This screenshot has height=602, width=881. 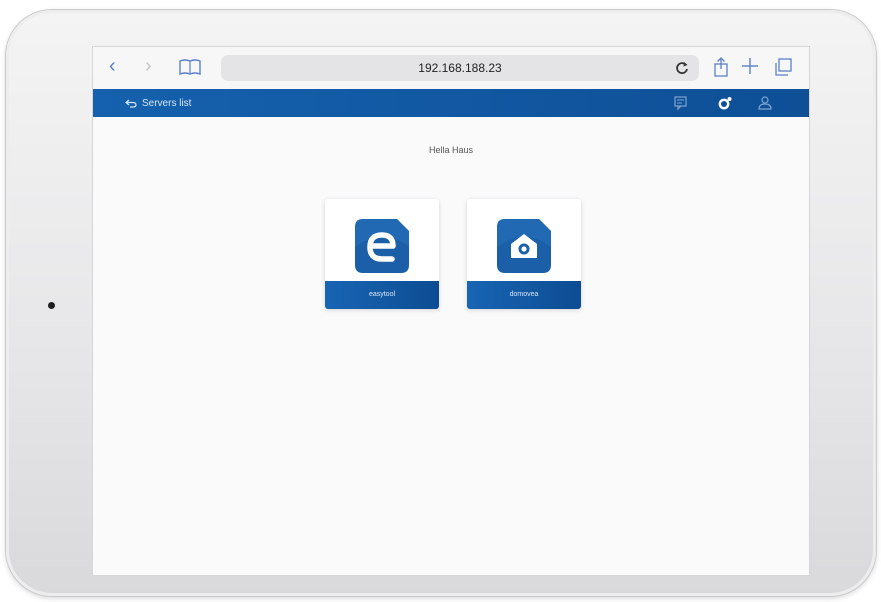 What do you see at coordinates (382, 295) in the screenshot?
I see `tile-label: easytool` at bounding box center [382, 295].